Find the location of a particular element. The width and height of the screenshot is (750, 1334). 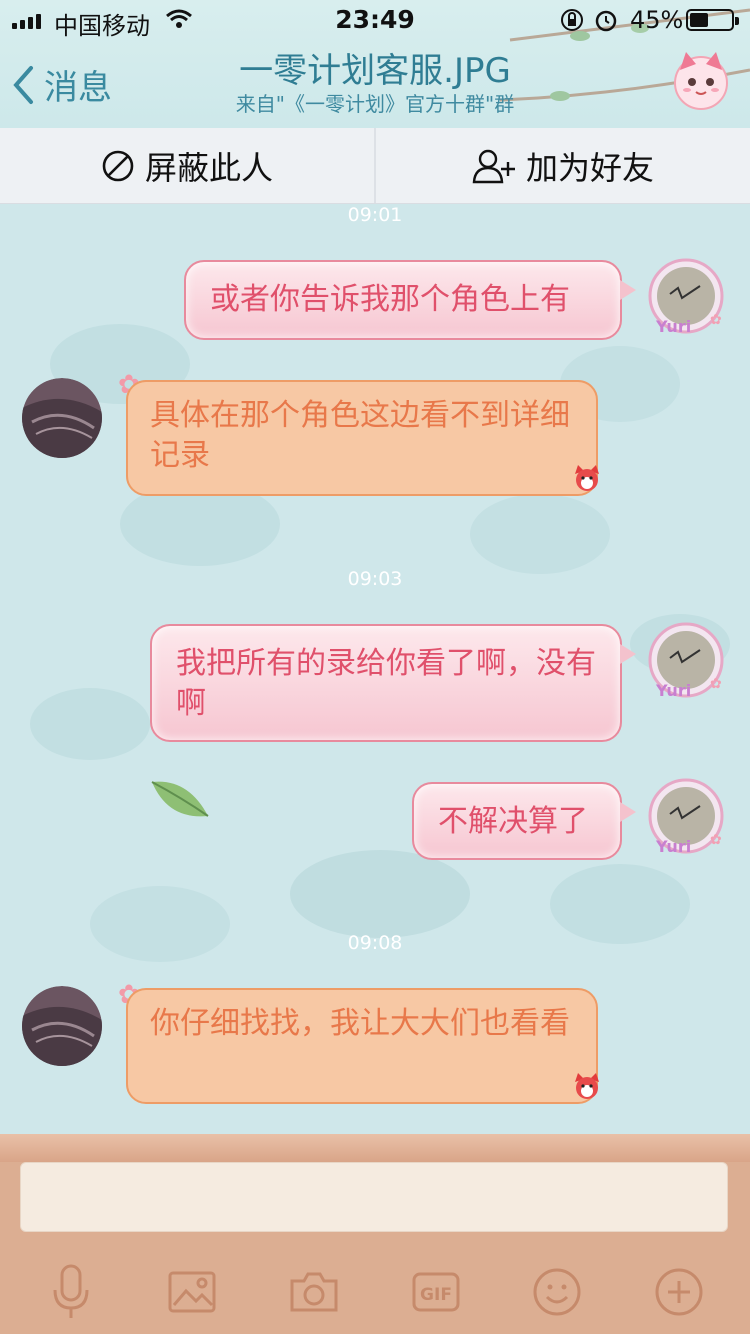

message-bubble-incoming: 你仔细找找，我让大大们也看看 is located at coordinates (362, 1046).